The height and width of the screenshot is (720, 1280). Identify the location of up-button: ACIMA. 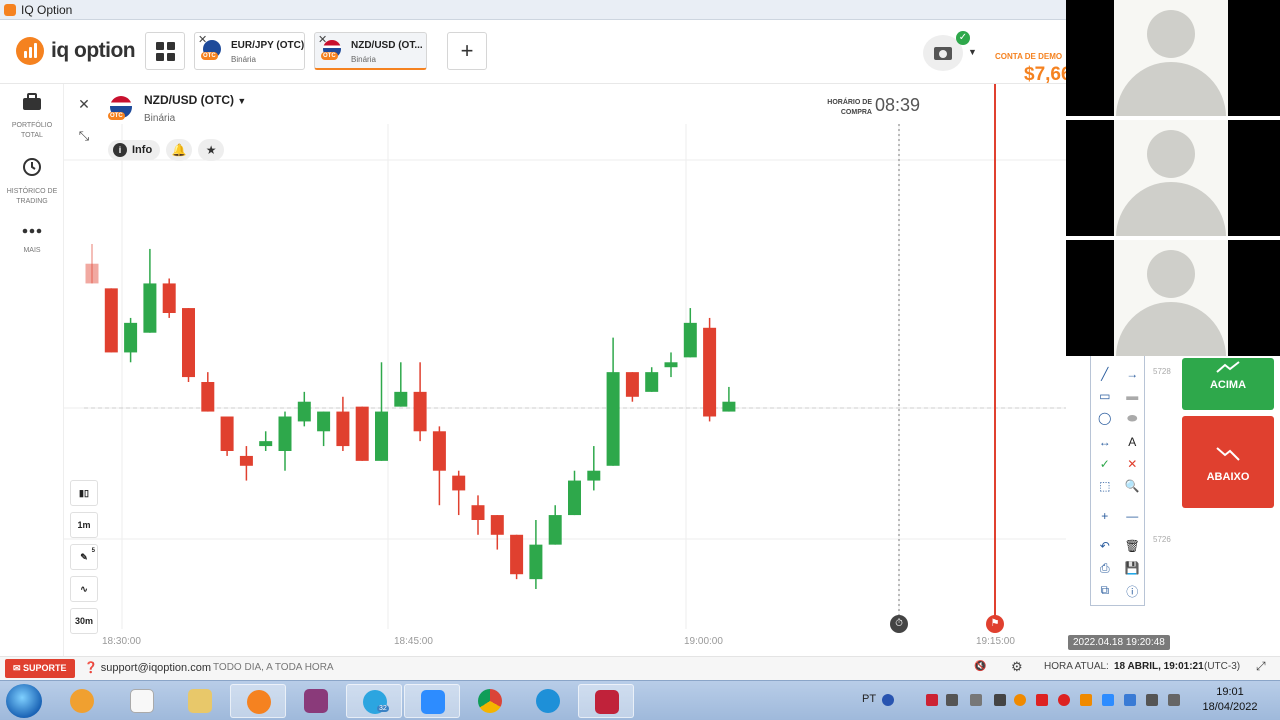
(1228, 384).